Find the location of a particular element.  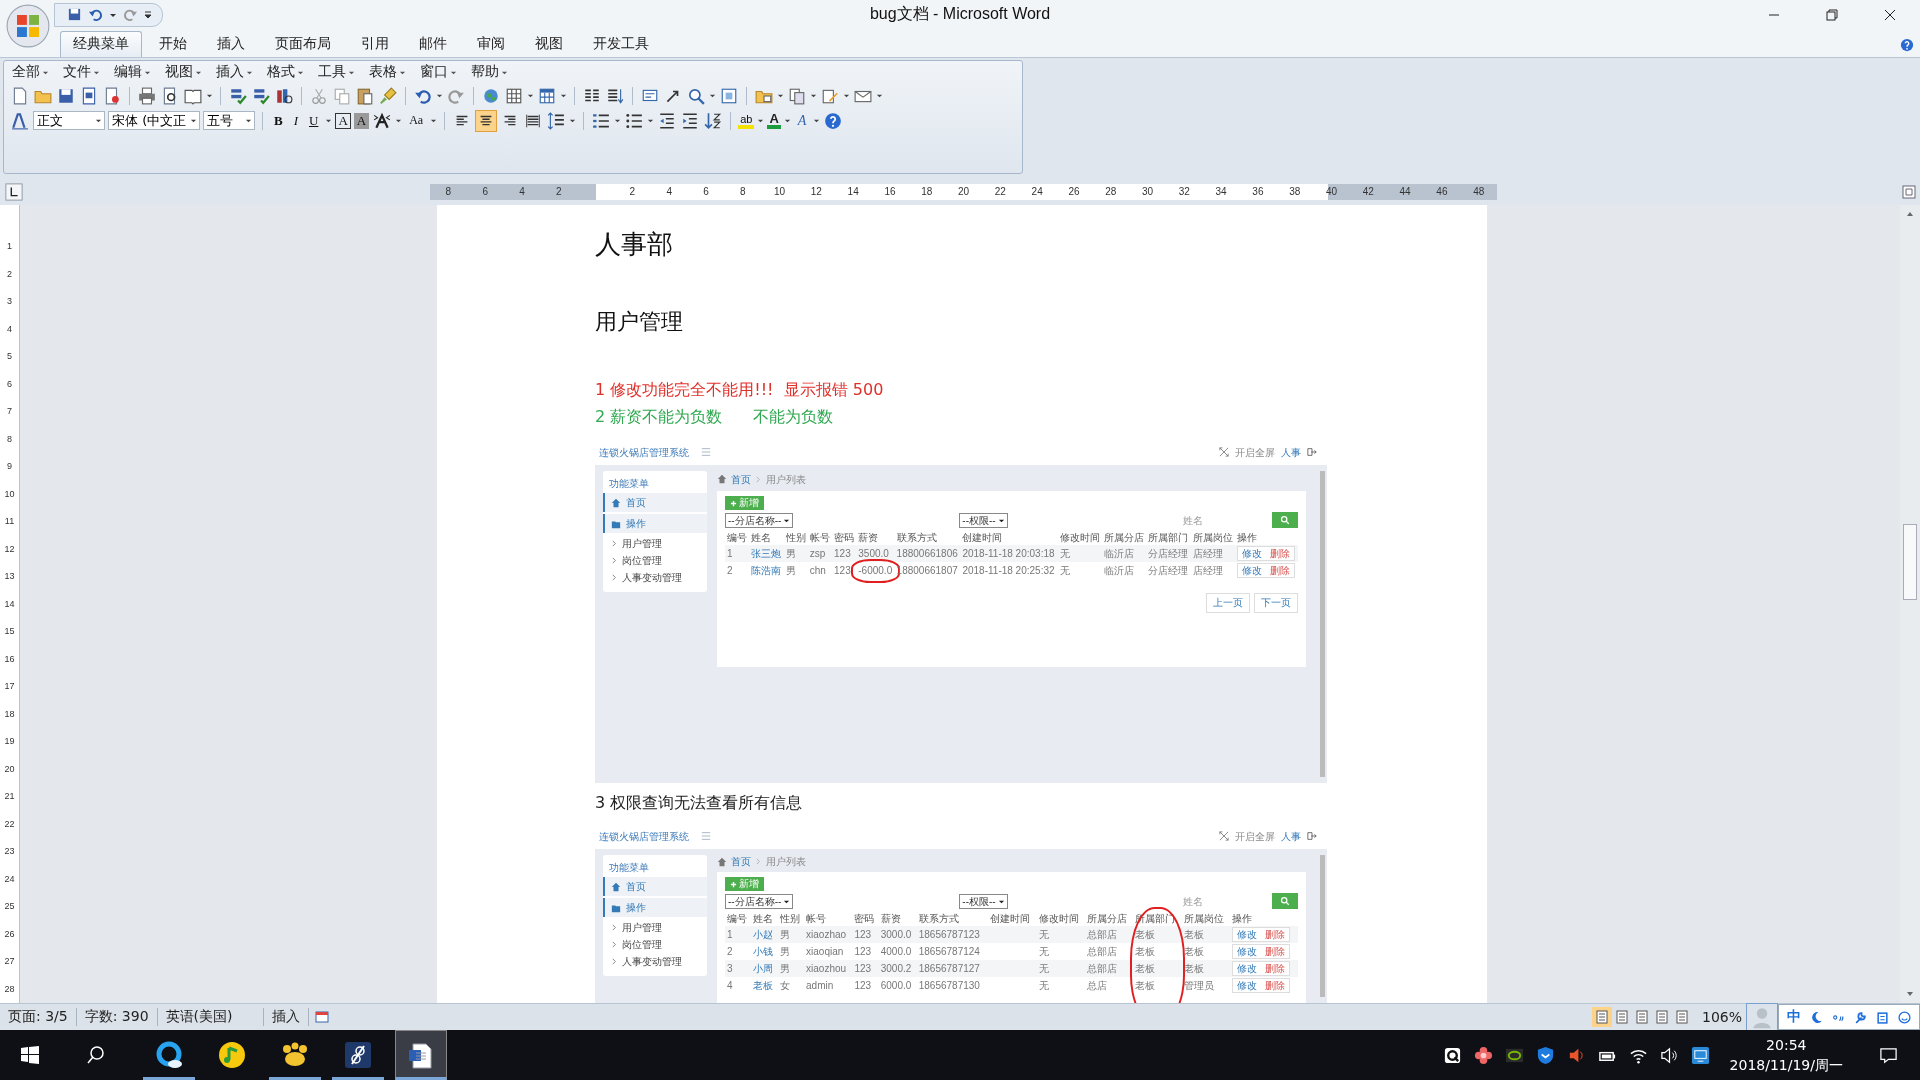

tab-stop-icon is located at coordinates (14, 192).